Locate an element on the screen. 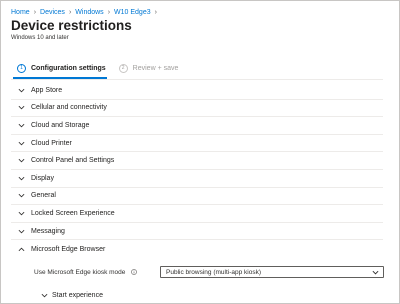 The height and width of the screenshot is (304, 400). section-label: Cloud and Storage is located at coordinates (60, 125).